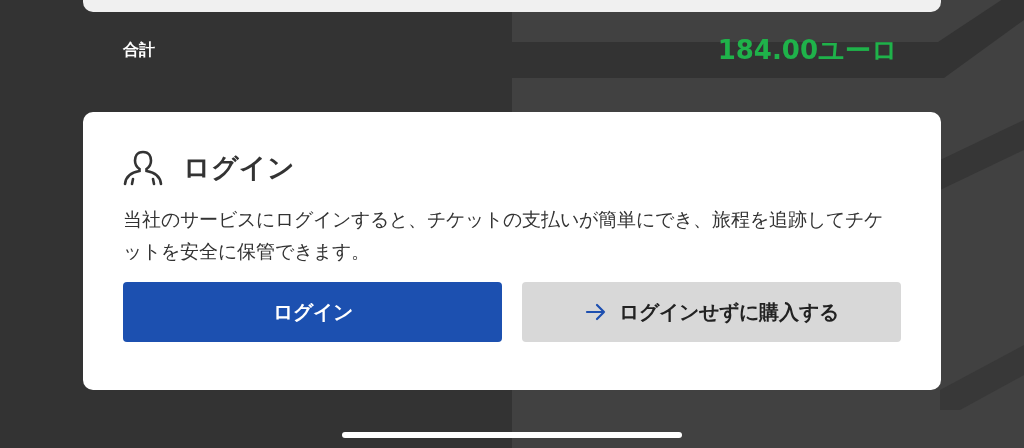 Image resolution: width=1024 pixels, height=448 pixels. What do you see at coordinates (807, 50) in the screenshot?
I see `total-amount: 184.00ユーロ` at bounding box center [807, 50].